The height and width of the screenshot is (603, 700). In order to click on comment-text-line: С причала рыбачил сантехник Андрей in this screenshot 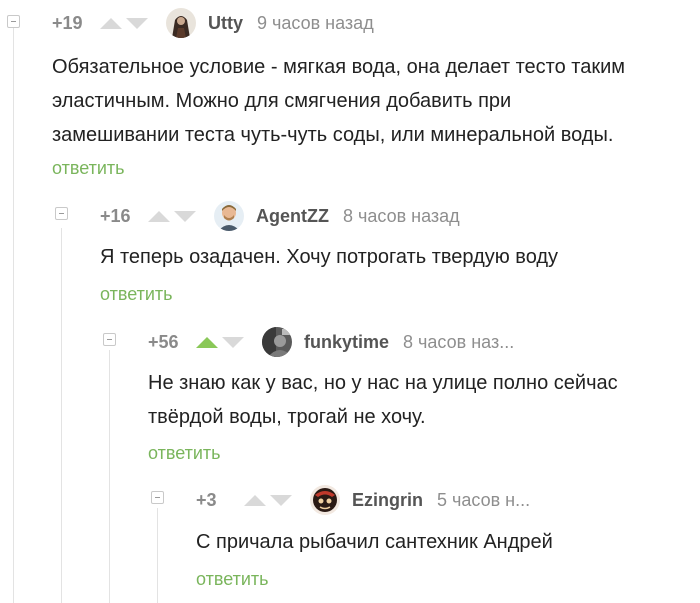, I will do `click(374, 542)`.